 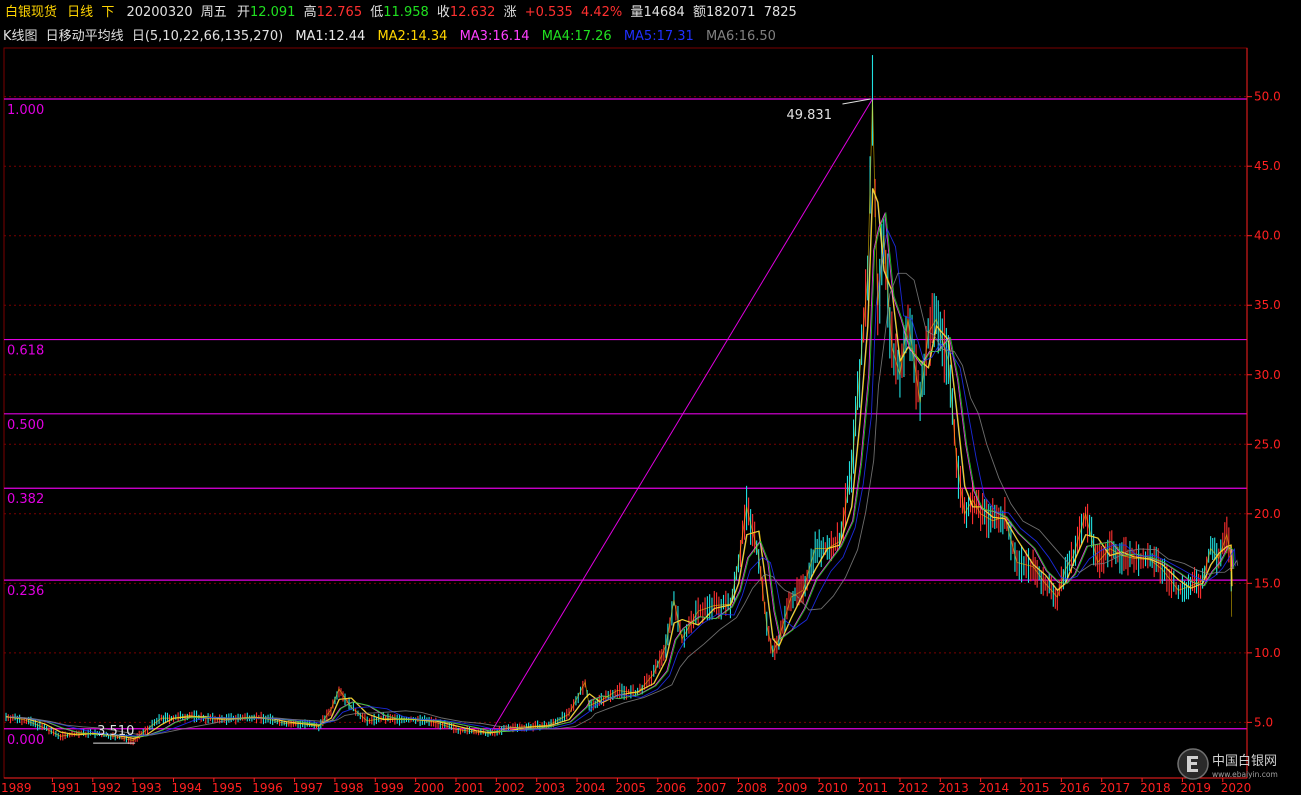 What do you see at coordinates (25, 351) in the screenshot?
I see `fib-level-label: 0.618` at bounding box center [25, 351].